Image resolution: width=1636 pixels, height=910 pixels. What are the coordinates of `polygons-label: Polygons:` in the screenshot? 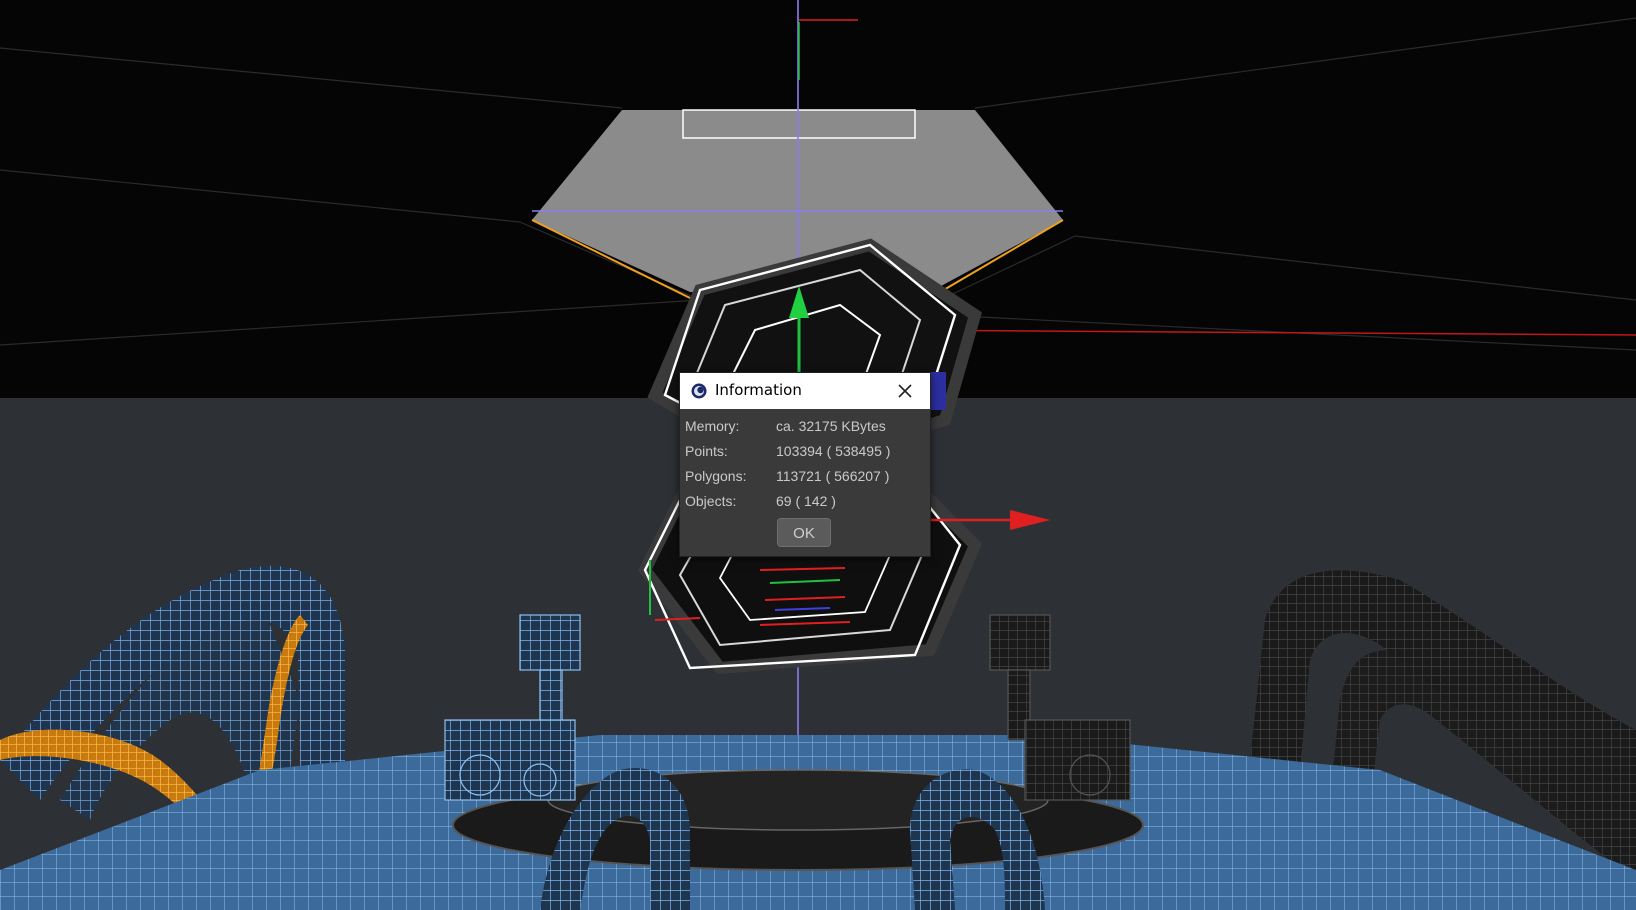 It's located at (716, 476).